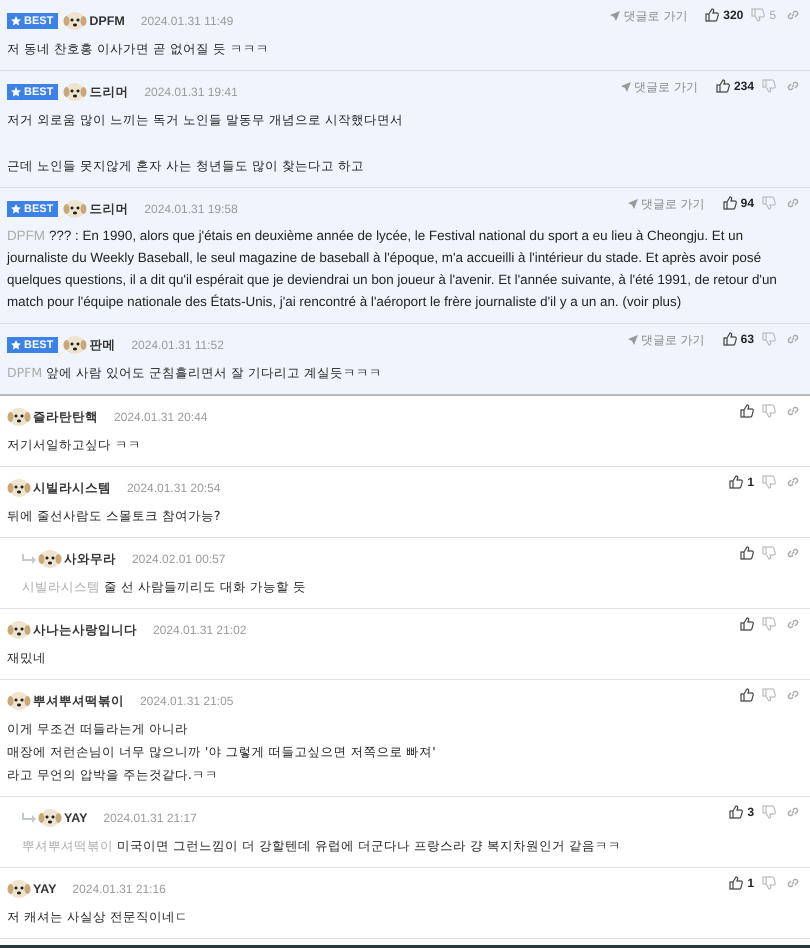 Image resolution: width=810 pixels, height=948 pixels. I want to click on comment-text: DPFM ??? : En 1990, alors que j'étais en deuxième année de lycée, le Festival national du sport a eu lieu à Cheongju. Et un journaliste du Weekly Baseball, le seul magazine de baseball à l'époque, m'a accueilli à l'intérieur du stade. Et après avoir posé quelques questions, il a dit qu'il espérait que je deviendrai un bon joueur à l'avenir. Et l'année suivante, à l'été 1991, de retour d'un match pour l'équipe nationale des États-Unis, j'ai rencontré à l'aéroport le frère journaliste d'il y a un an. (voir plus), so click(392, 269).